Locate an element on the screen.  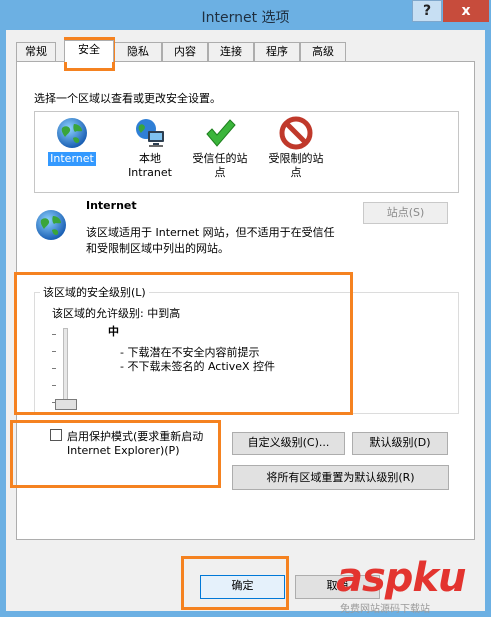
highlight-ok-button is located at coordinates (235, 583).